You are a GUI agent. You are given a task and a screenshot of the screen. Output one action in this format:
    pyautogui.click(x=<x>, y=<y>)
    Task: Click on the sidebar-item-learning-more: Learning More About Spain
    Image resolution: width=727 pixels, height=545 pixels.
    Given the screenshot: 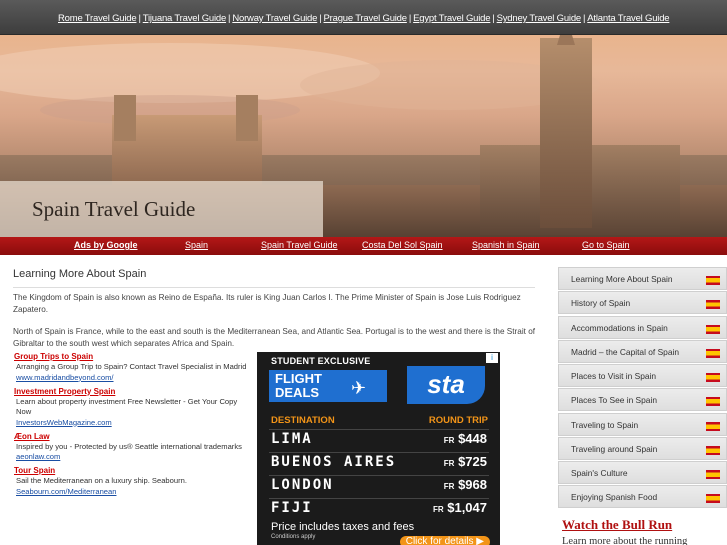 What is the action you would take?
    pyautogui.click(x=642, y=278)
    